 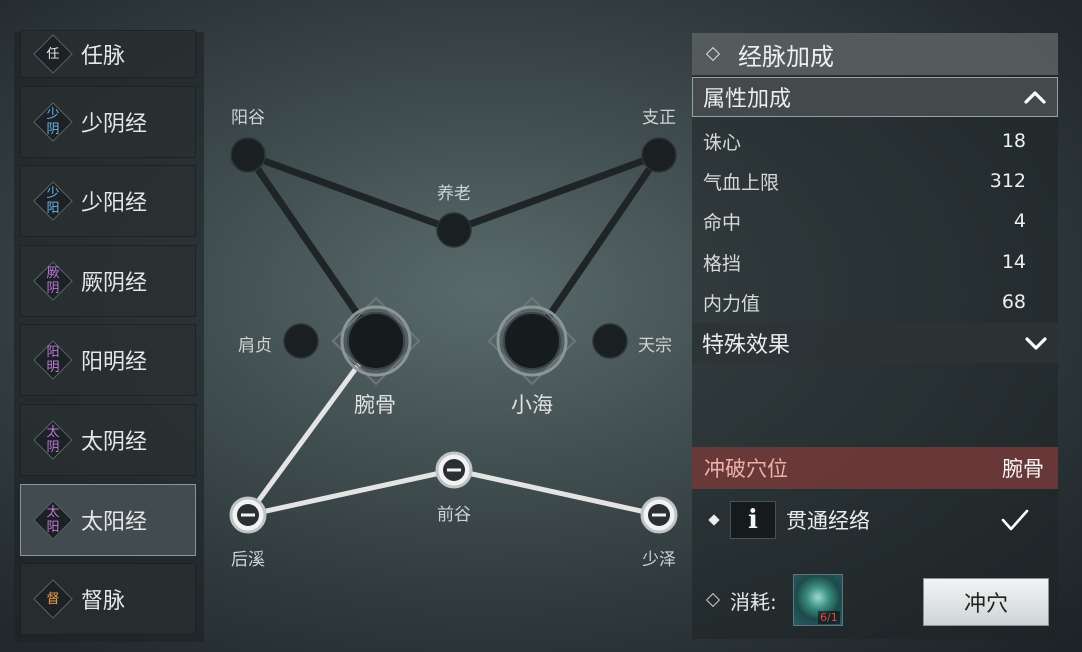 What do you see at coordinates (1015, 520) in the screenshot?
I see `checkmark-icon` at bounding box center [1015, 520].